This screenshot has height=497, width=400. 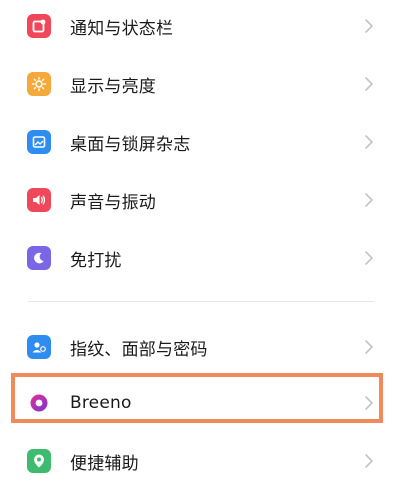 I want to click on settings-item-biometrics: 指纹、面部与密码, so click(x=200, y=347).